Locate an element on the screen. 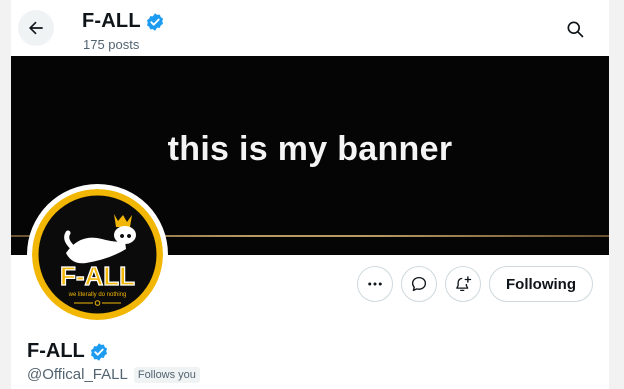  notify-button is located at coordinates (463, 284).